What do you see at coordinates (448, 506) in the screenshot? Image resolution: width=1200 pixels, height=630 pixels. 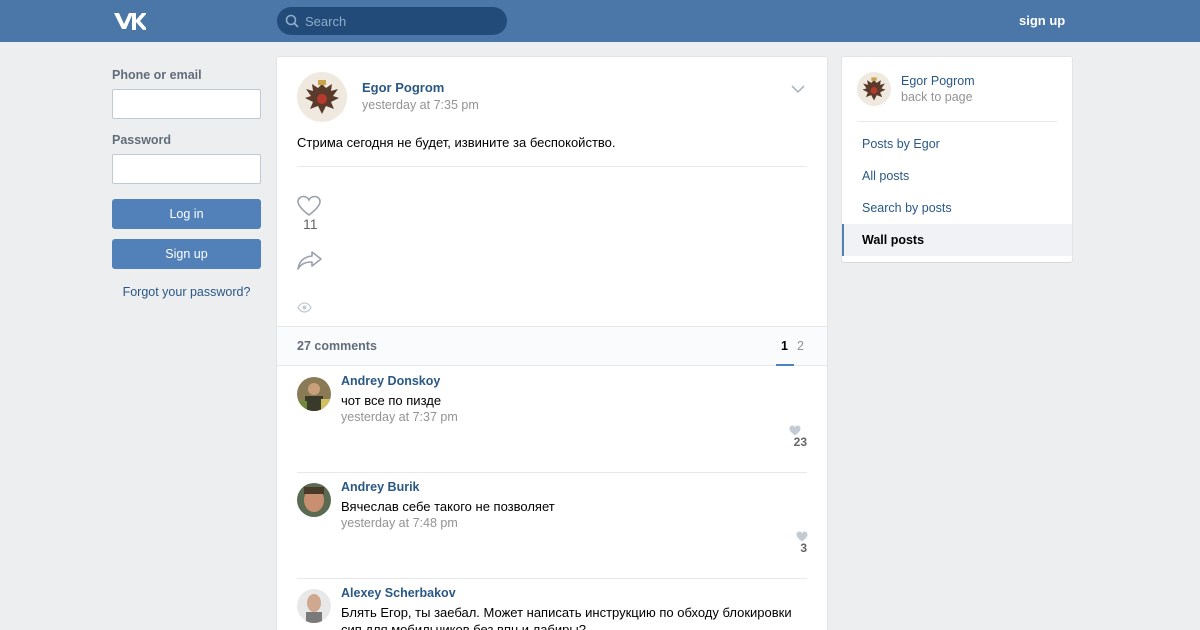 I see `comment-text: Вячеслав себе такого не позволяет` at bounding box center [448, 506].